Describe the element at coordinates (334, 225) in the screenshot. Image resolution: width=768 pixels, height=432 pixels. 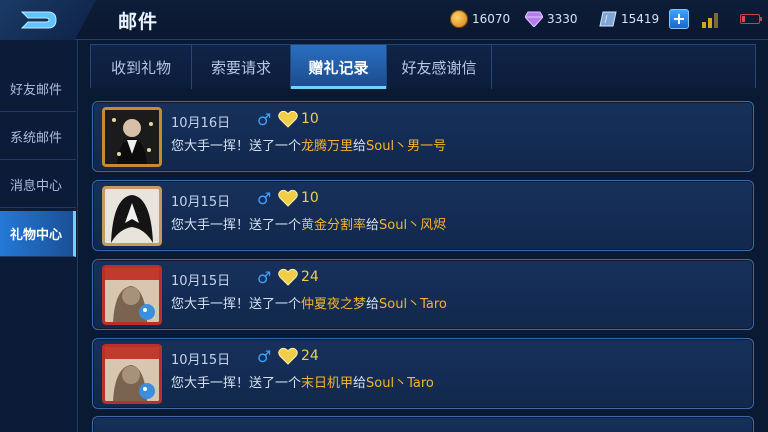
I see `gift-name: 黄金分割率` at that location.